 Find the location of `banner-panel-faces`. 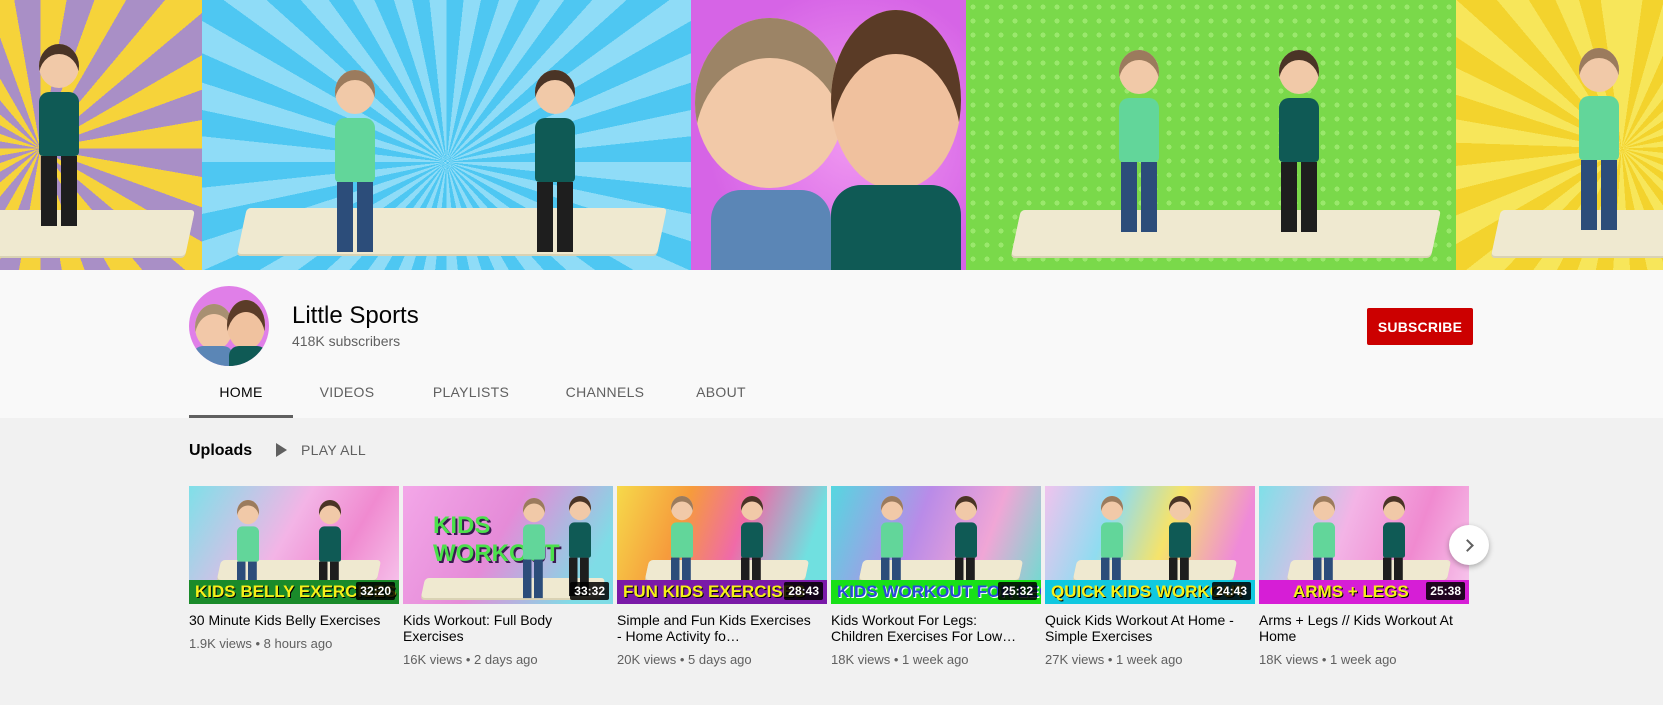

banner-panel-faces is located at coordinates (828, 135).